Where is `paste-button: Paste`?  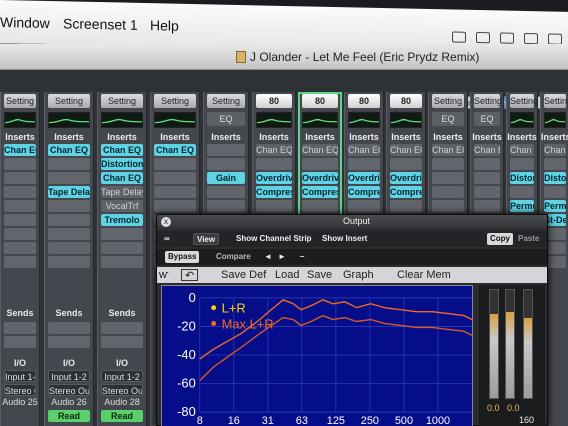
paste-button: Paste is located at coordinates (528, 239).